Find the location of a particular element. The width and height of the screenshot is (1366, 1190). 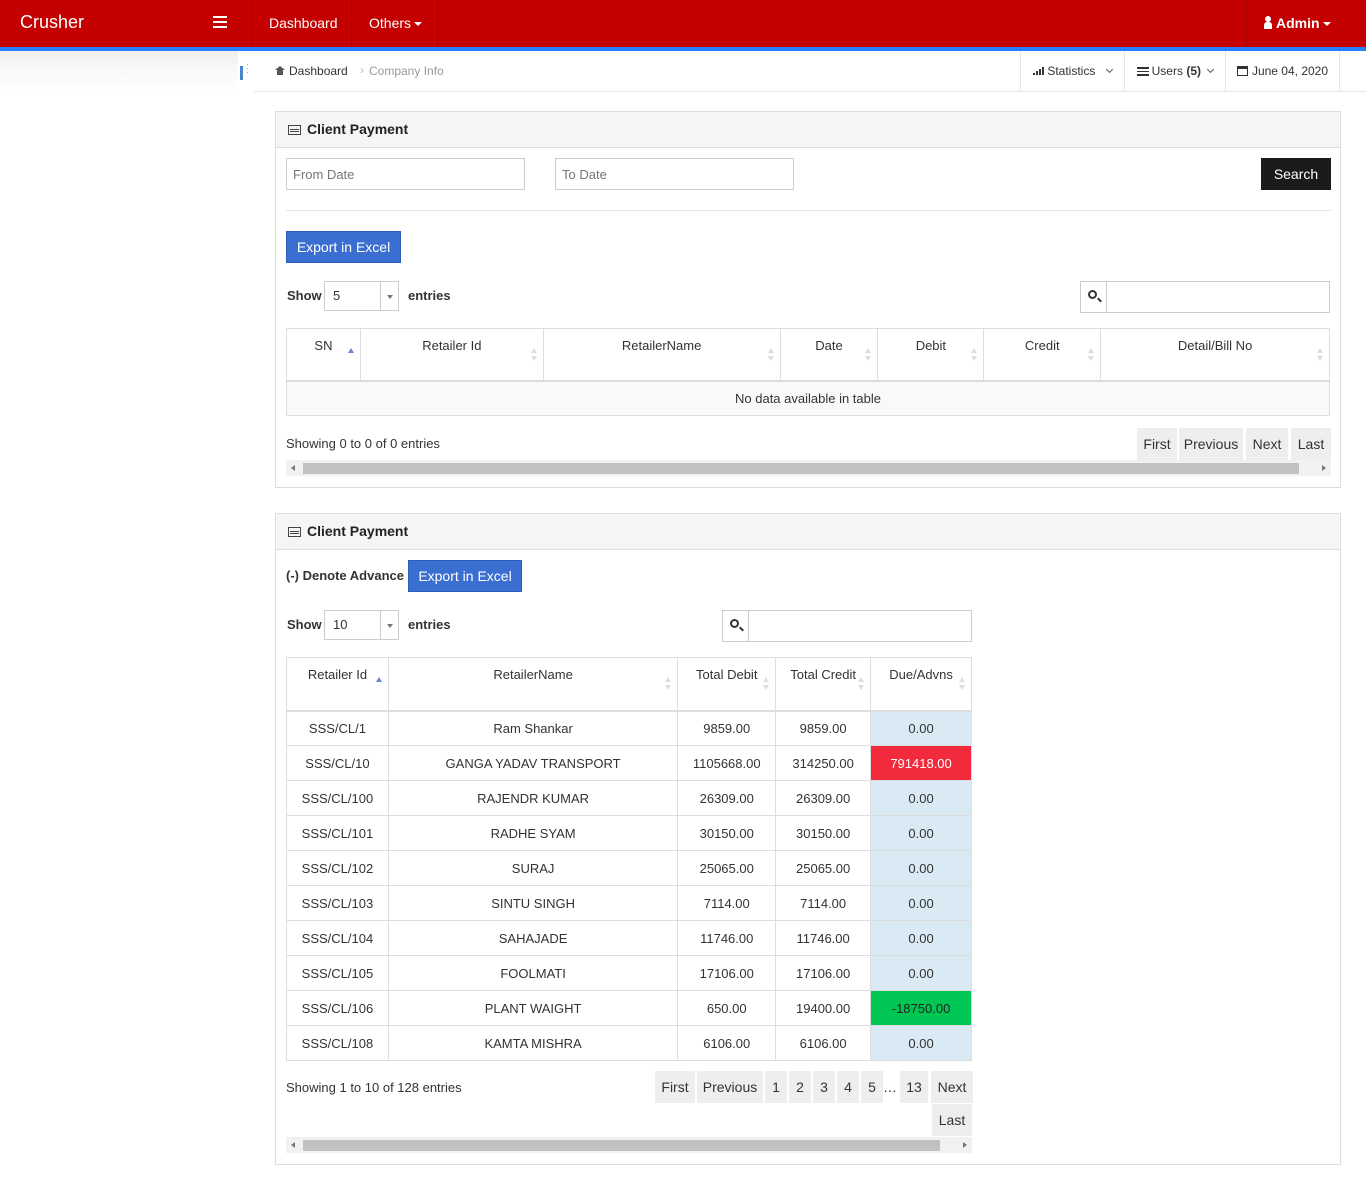

page-5-button: 5 is located at coordinates (872, 1087).